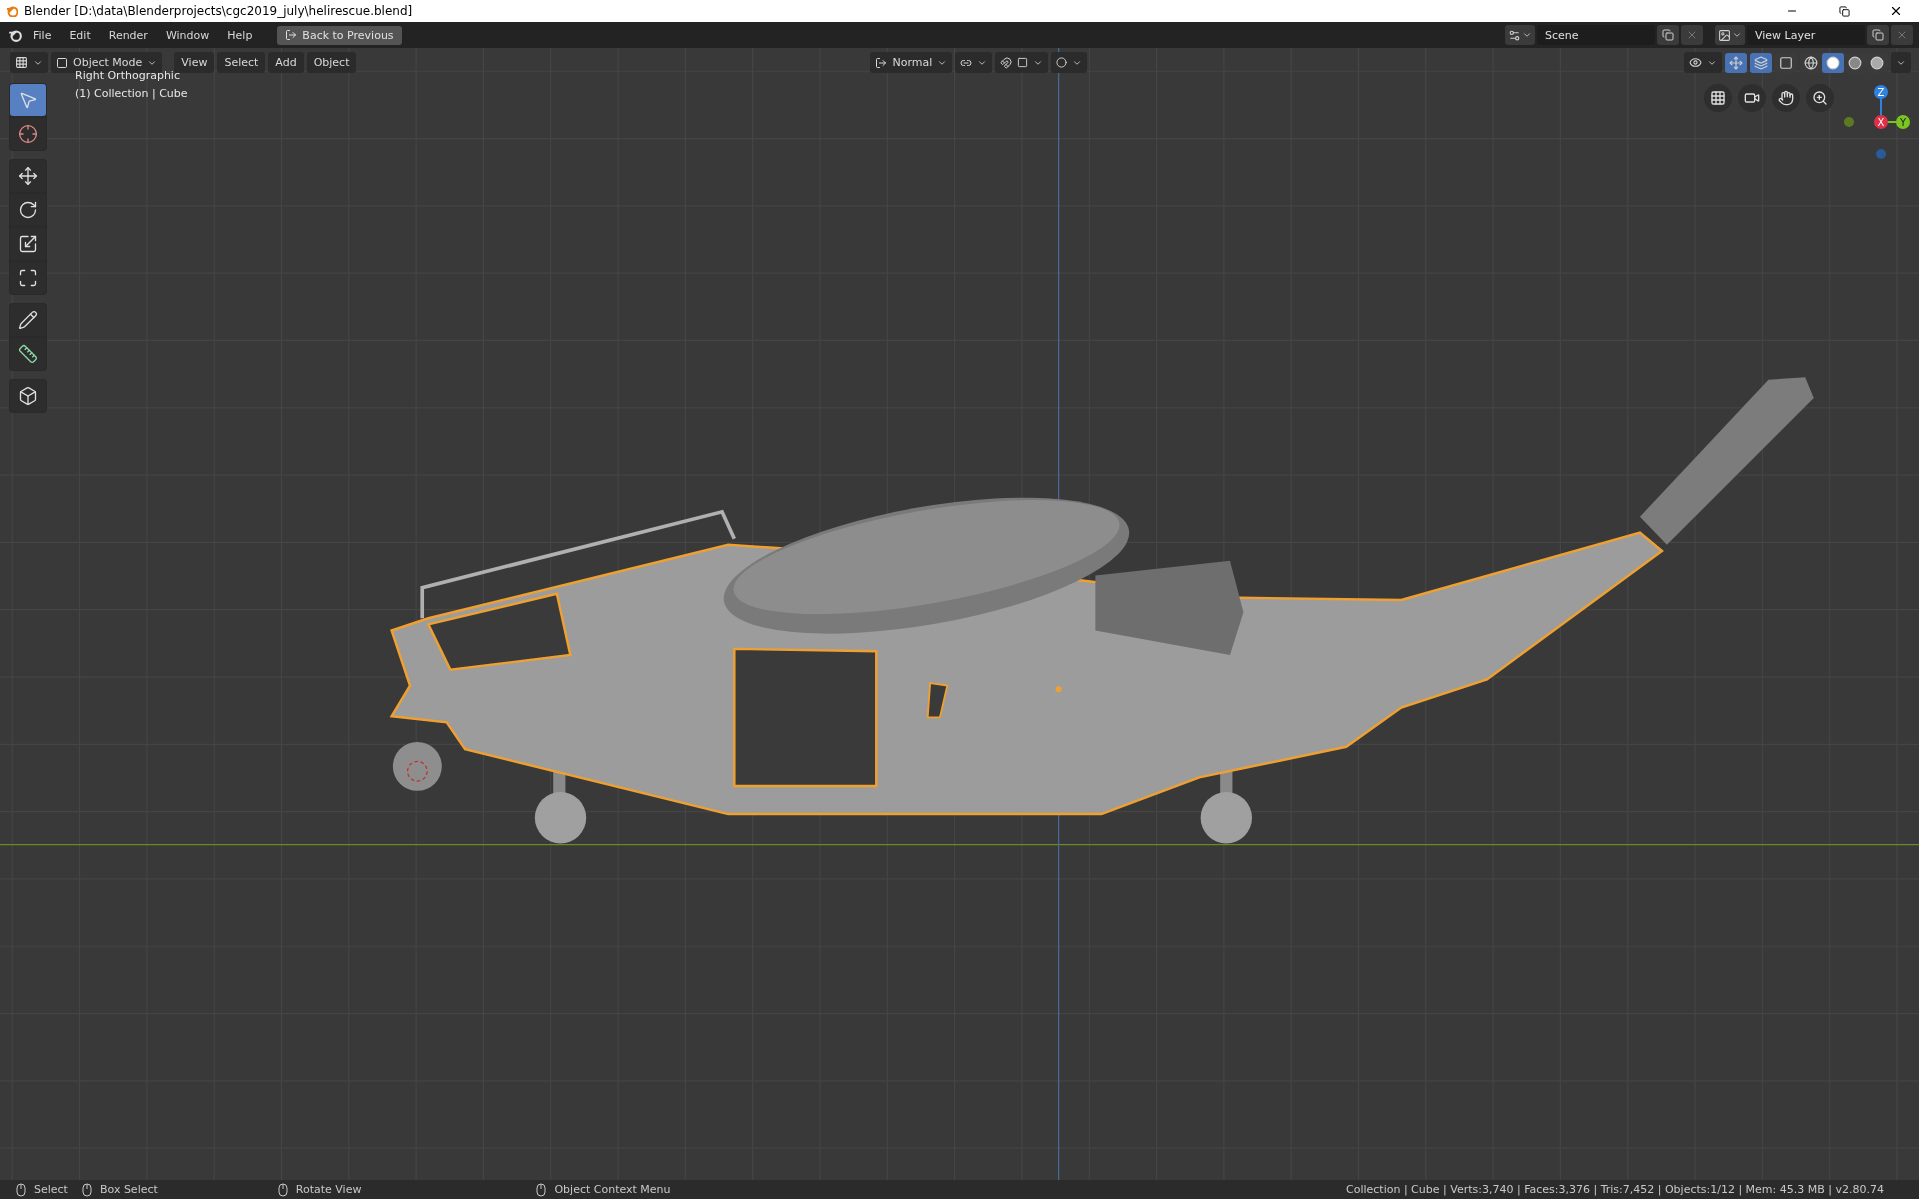  I want to click on restore-icon, so click(1844, 11).